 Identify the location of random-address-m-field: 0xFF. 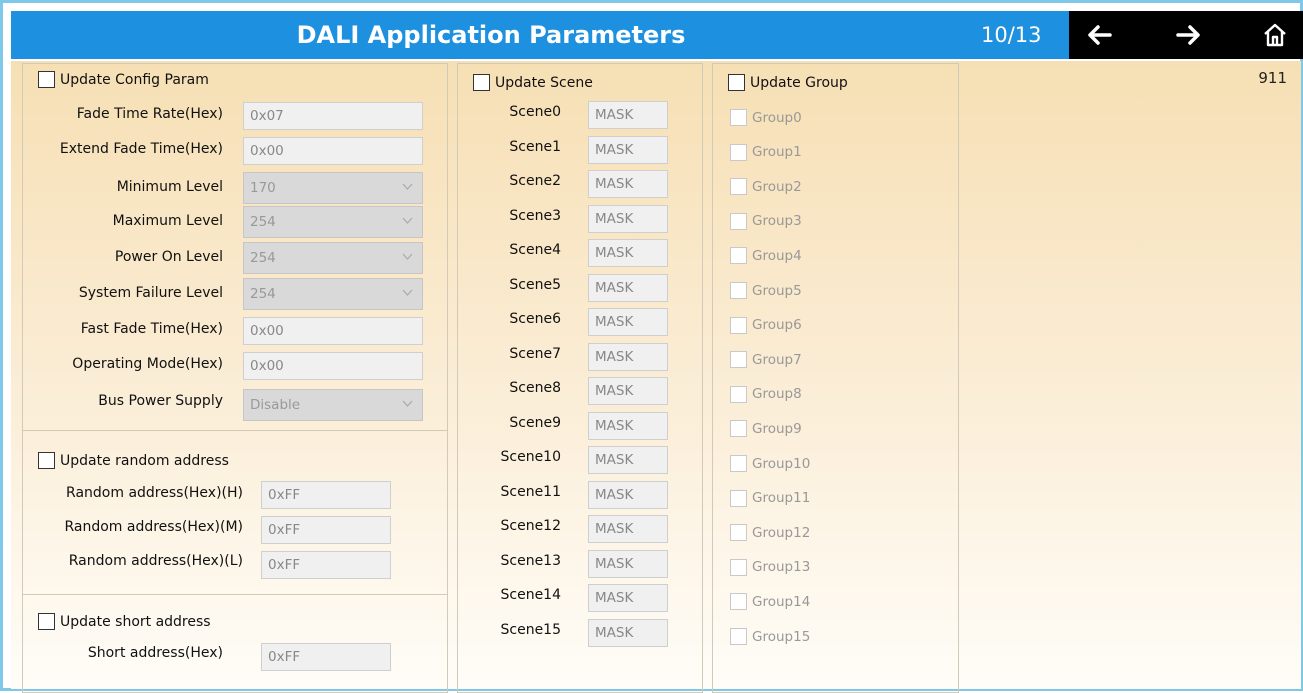
(326, 530).